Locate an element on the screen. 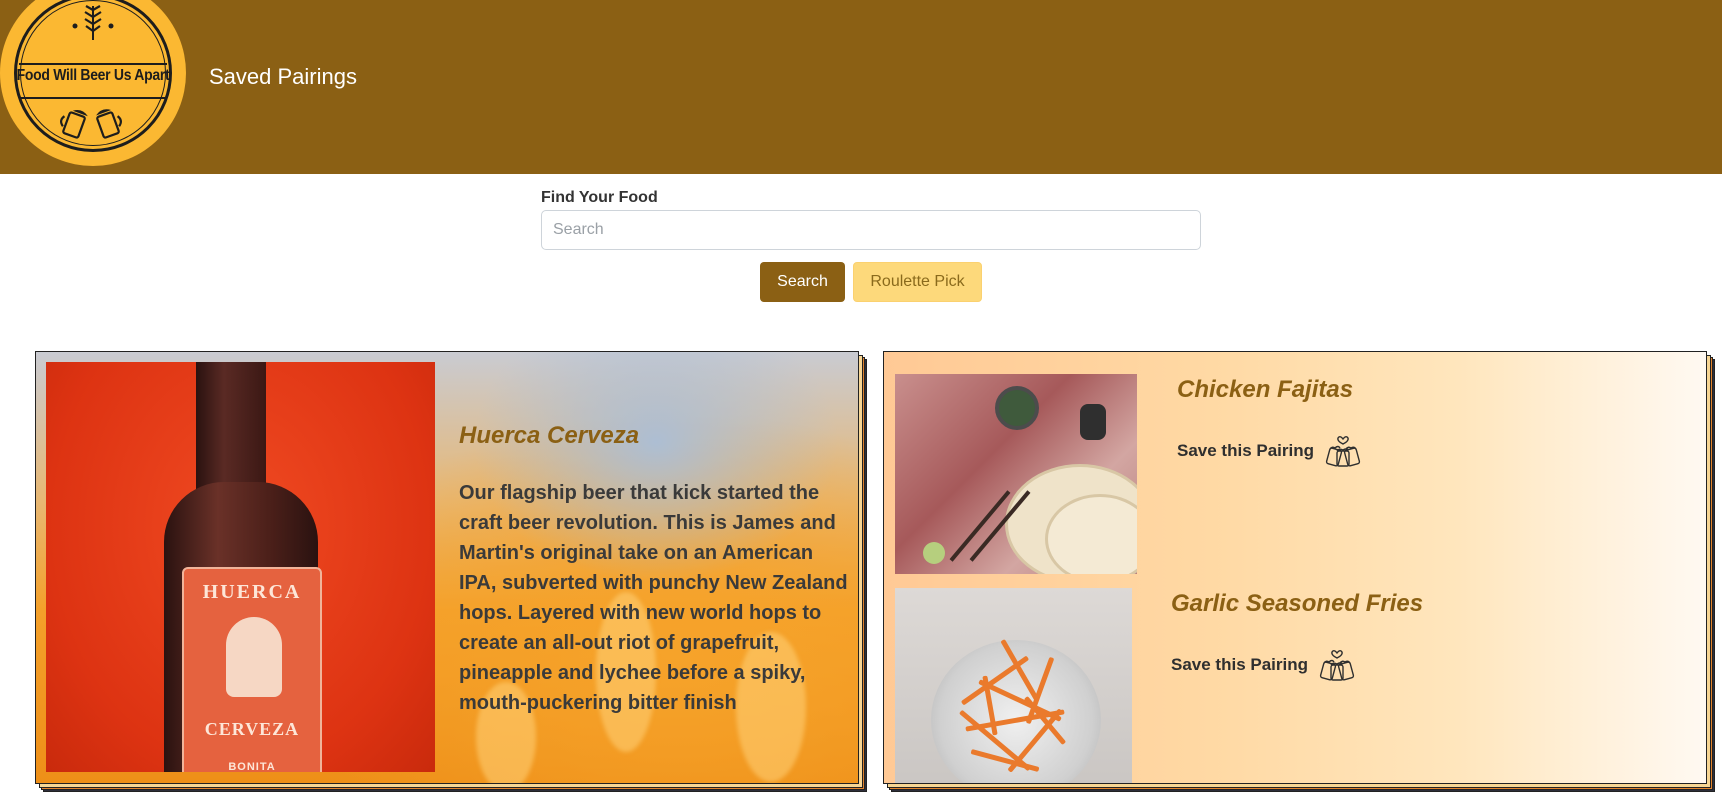 Image resolution: width=1722 pixels, height=792 pixels. bottle-shape is located at coordinates (1093, 422).